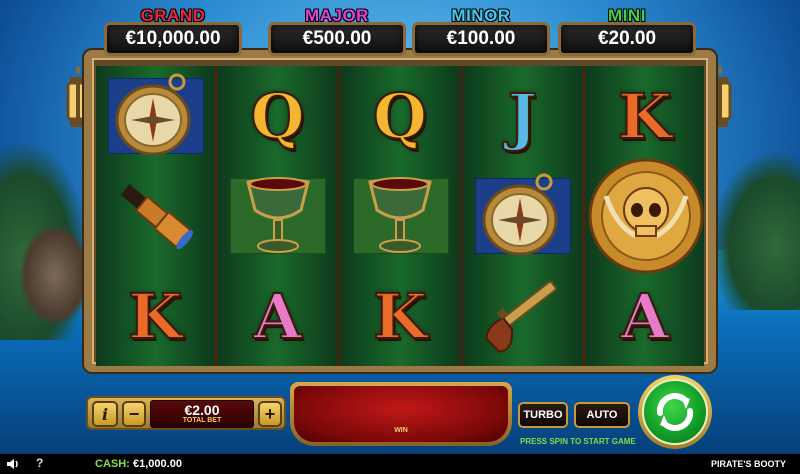 The image size is (800, 474). I want to click on reel-5: K A, so click(645, 216).